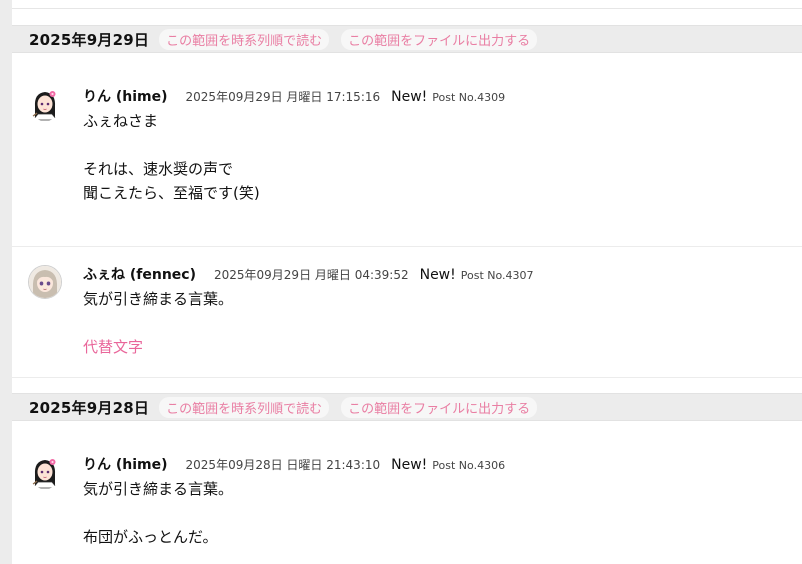 The image size is (802, 564). I want to click on date-group: 2025年9月29日 この範囲を時系列順で読む この範囲をファイルに出力する, so click(407, 39).